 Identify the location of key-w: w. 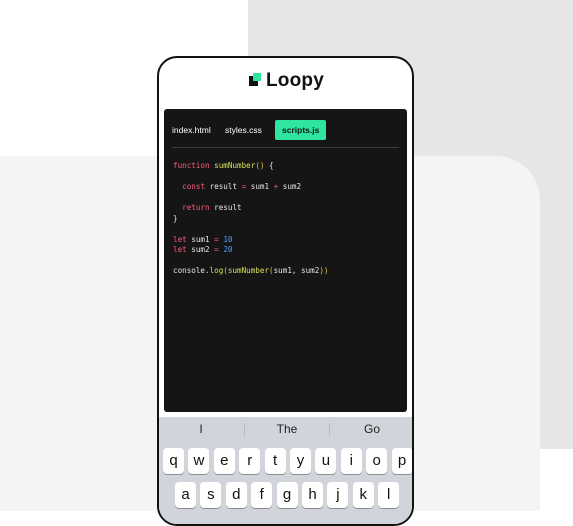
(199, 461).